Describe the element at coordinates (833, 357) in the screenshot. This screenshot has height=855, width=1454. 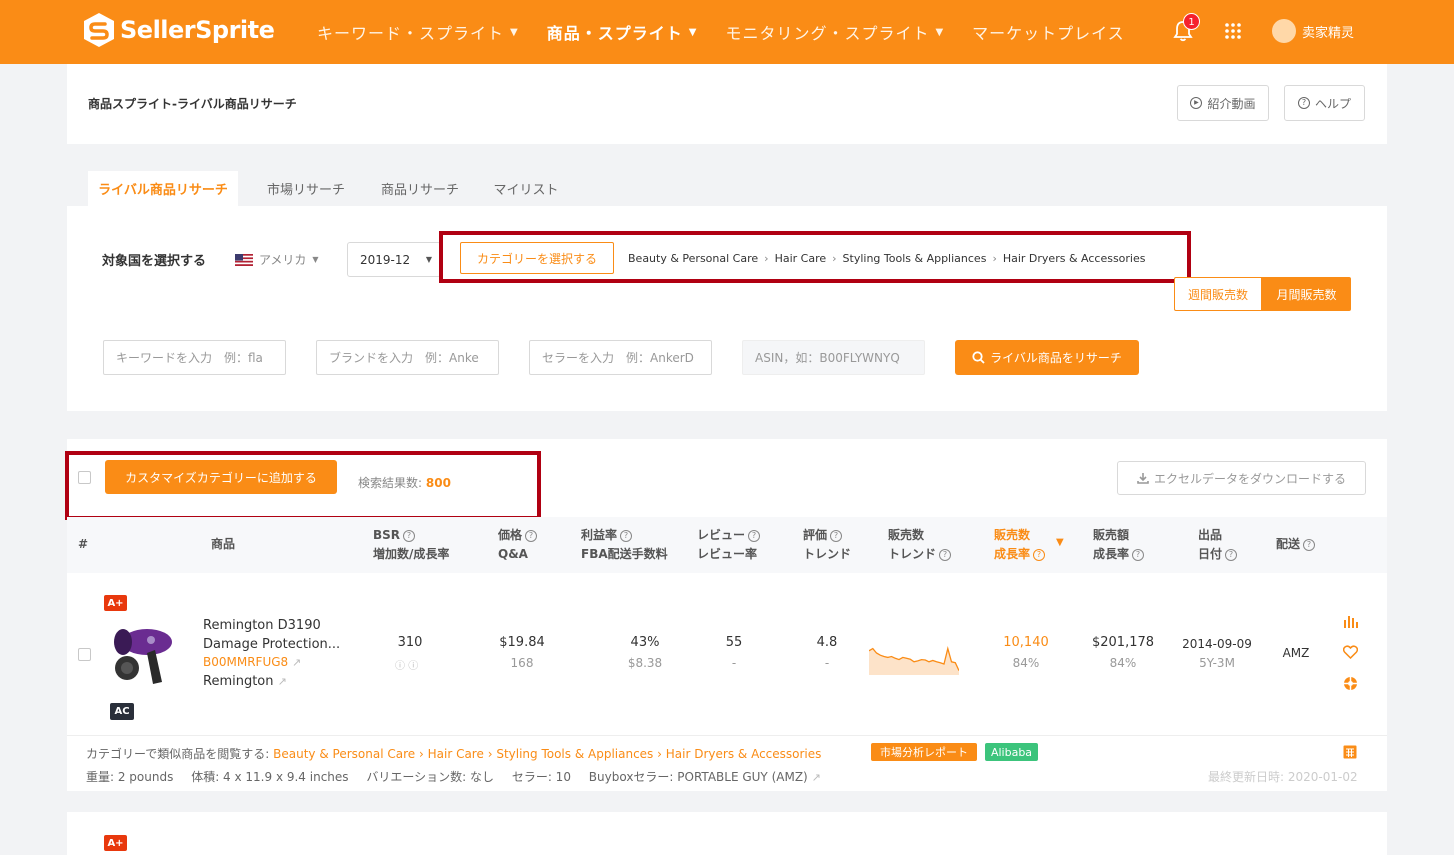
I see `asin-input: ASIN，如：B00FLYWNYQ` at that location.